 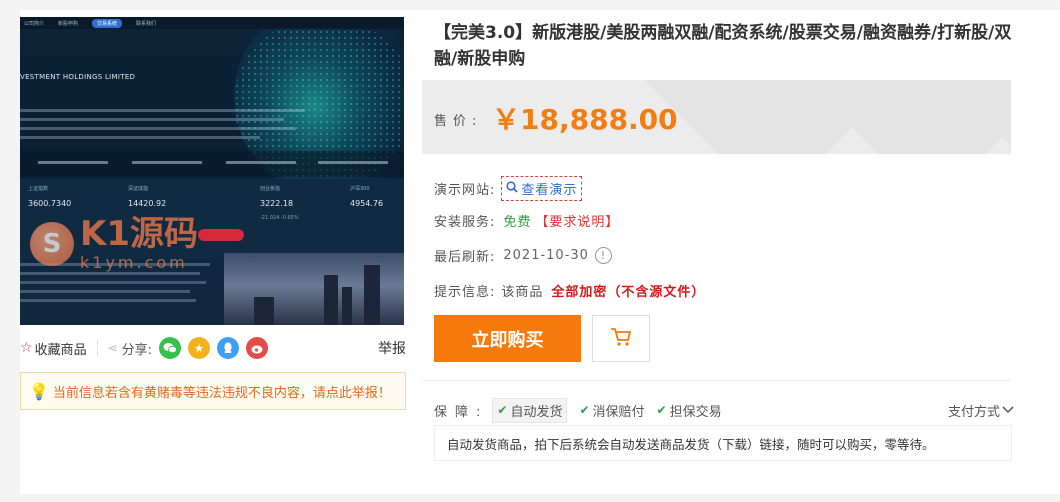 I want to click on guarantee-item-label: 消保赔付, so click(x=618, y=412).